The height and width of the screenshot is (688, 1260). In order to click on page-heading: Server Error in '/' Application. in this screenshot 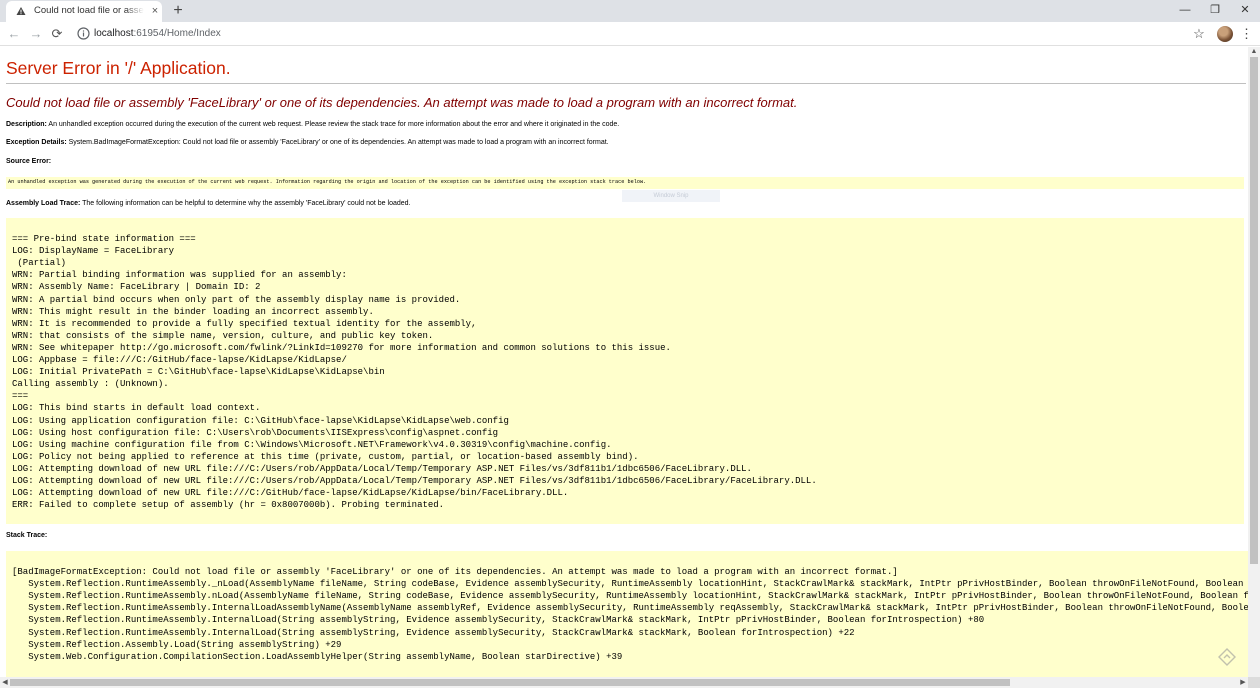, I will do `click(118, 68)`.